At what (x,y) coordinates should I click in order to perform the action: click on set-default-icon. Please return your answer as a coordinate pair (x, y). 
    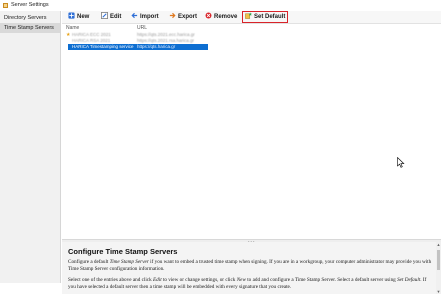
    Looking at the image, I should click on (248, 15).